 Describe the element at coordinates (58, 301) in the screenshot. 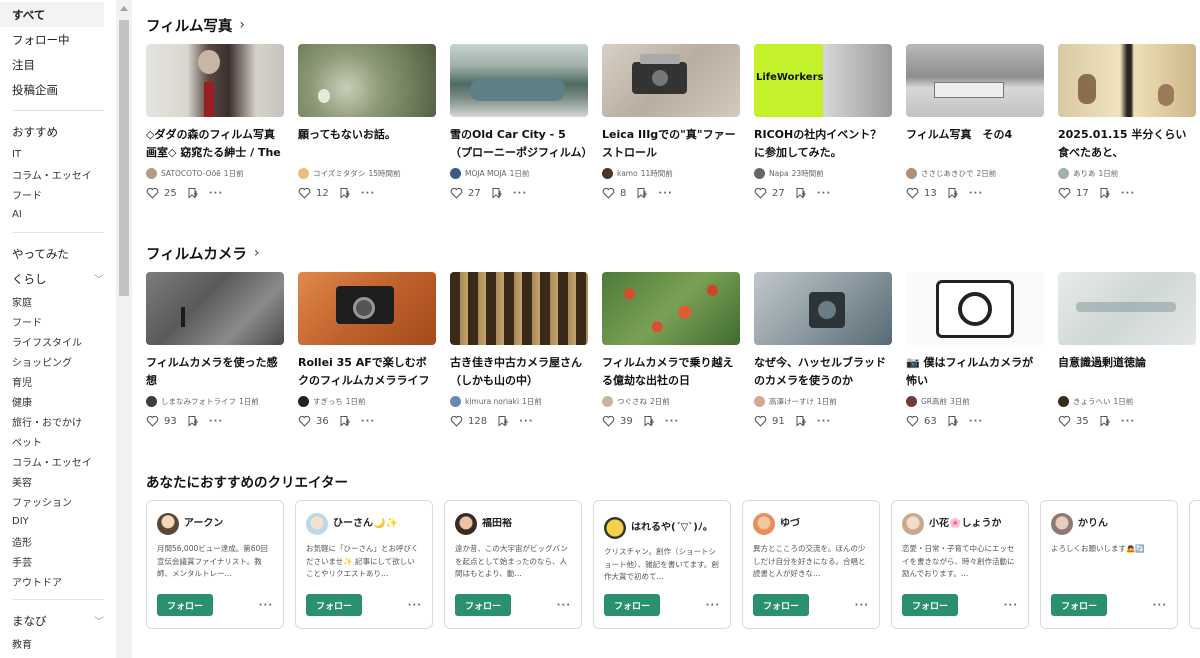

I see `nav-kurashi-item: 家庭` at that location.